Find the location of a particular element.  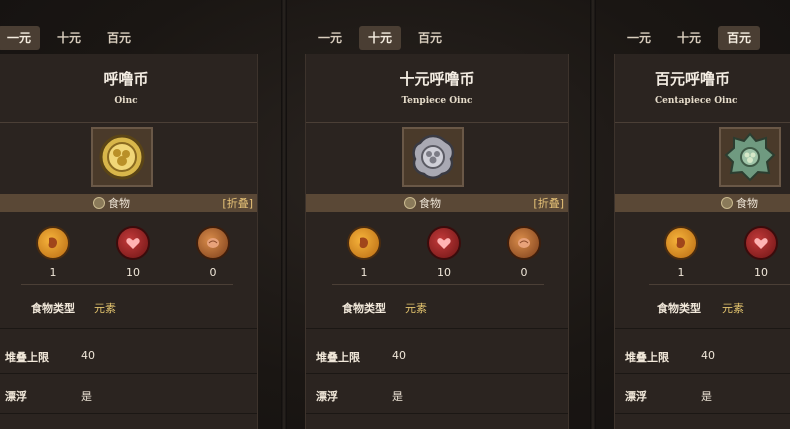

item-subtitle: Tenpiece Oinc is located at coordinates (437, 101).